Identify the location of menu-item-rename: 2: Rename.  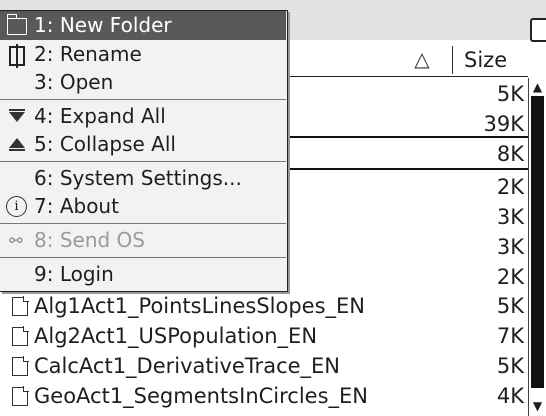
(143, 54).